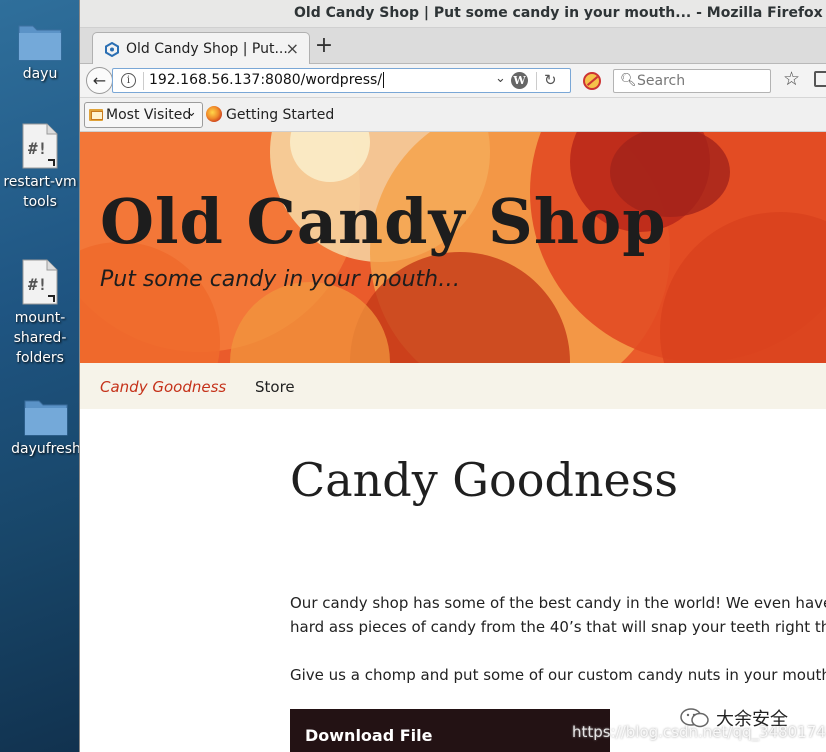  Describe the element at coordinates (791, 79) in the screenshot. I see `bookmark-star-icon: ☆` at that location.